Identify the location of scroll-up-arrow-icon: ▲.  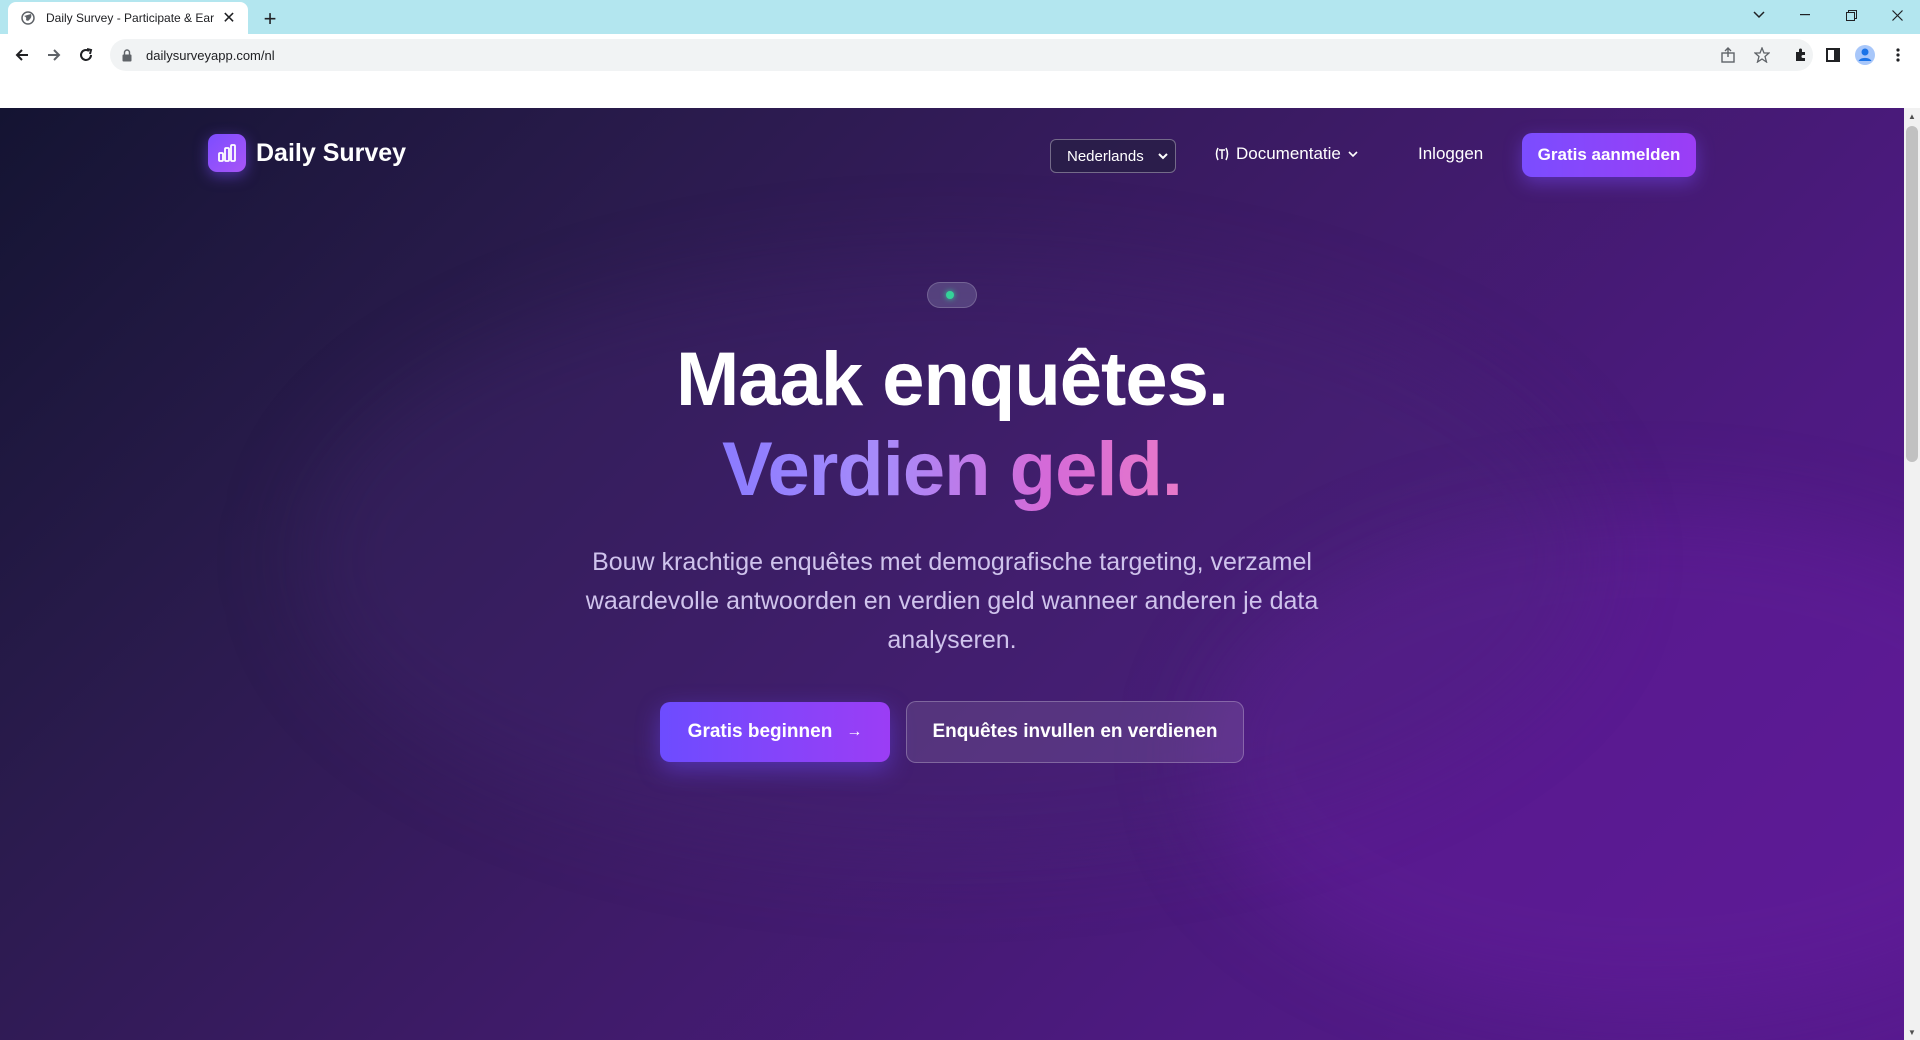
(1912, 116).